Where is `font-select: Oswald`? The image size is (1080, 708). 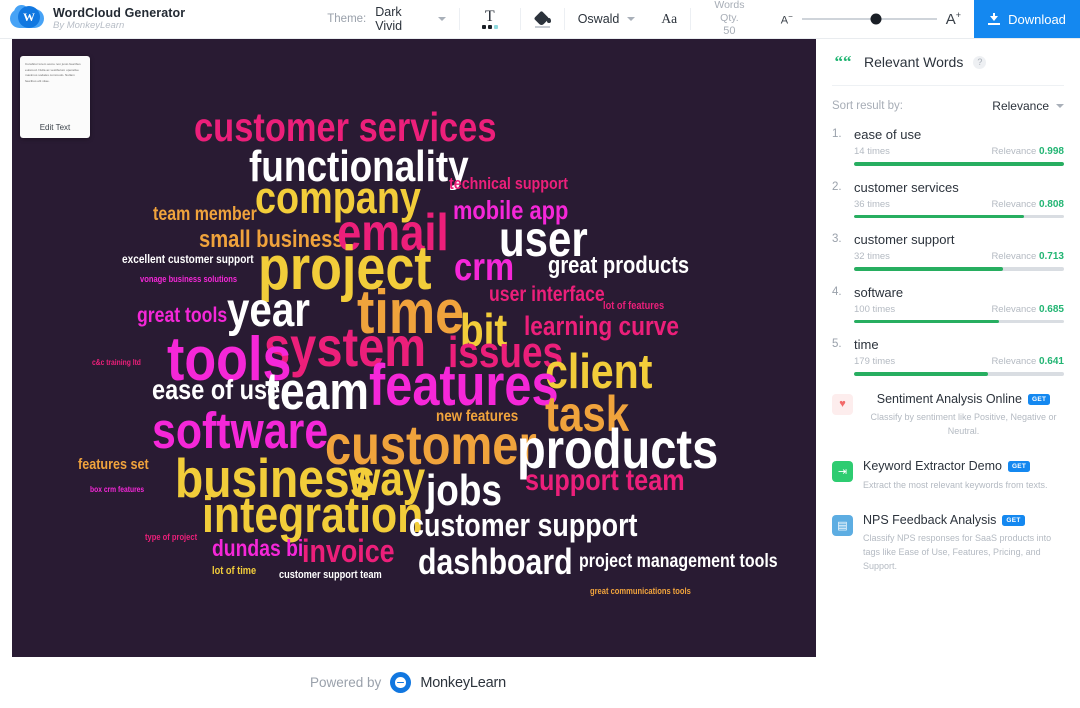
font-select: Oswald is located at coordinates (607, 19).